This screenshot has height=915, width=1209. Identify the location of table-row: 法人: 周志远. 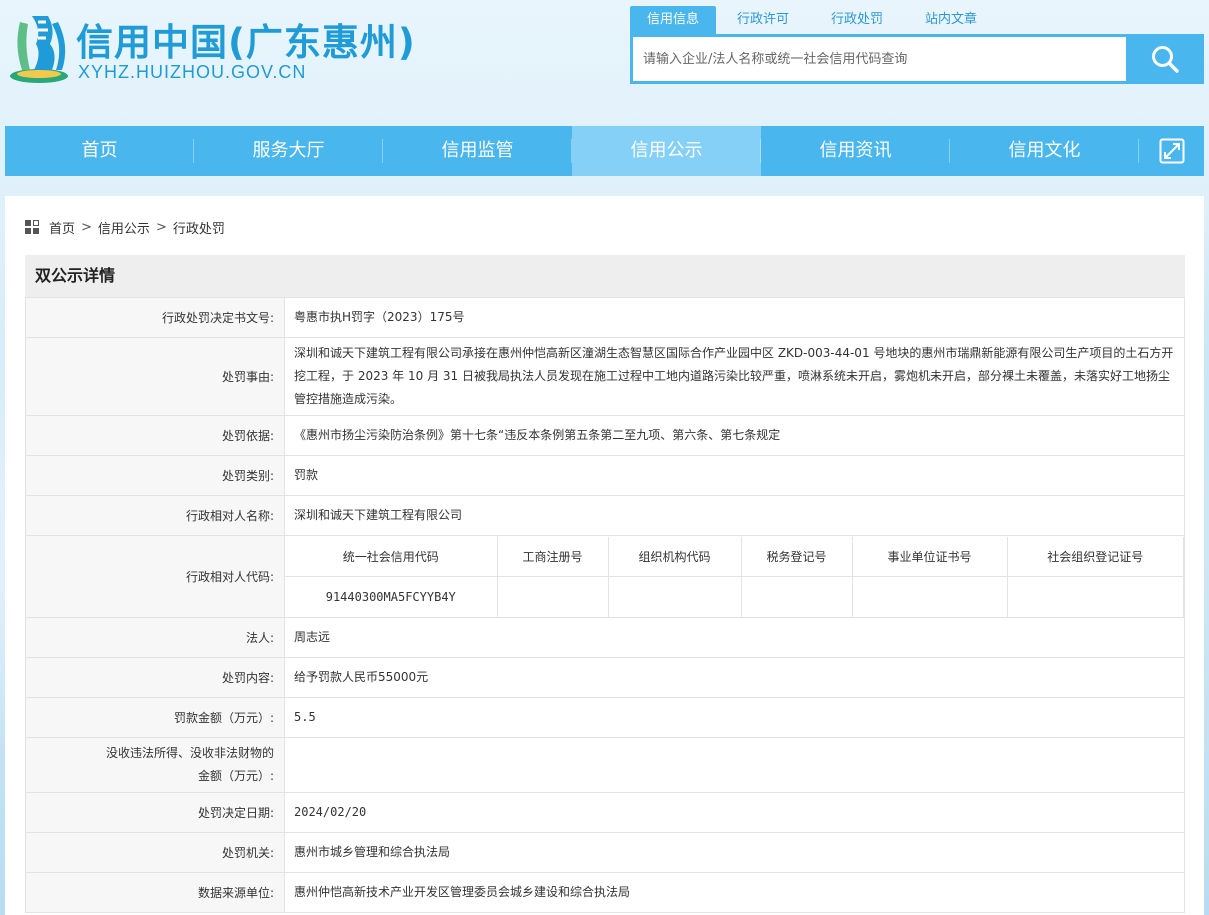
(605, 637).